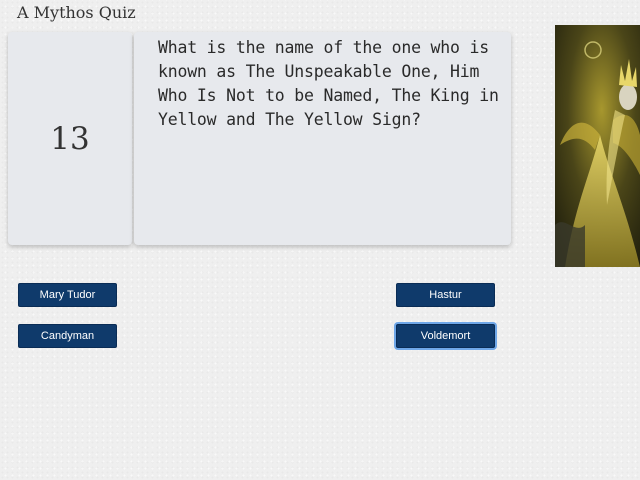  I want to click on question-number: 13, so click(70, 138).